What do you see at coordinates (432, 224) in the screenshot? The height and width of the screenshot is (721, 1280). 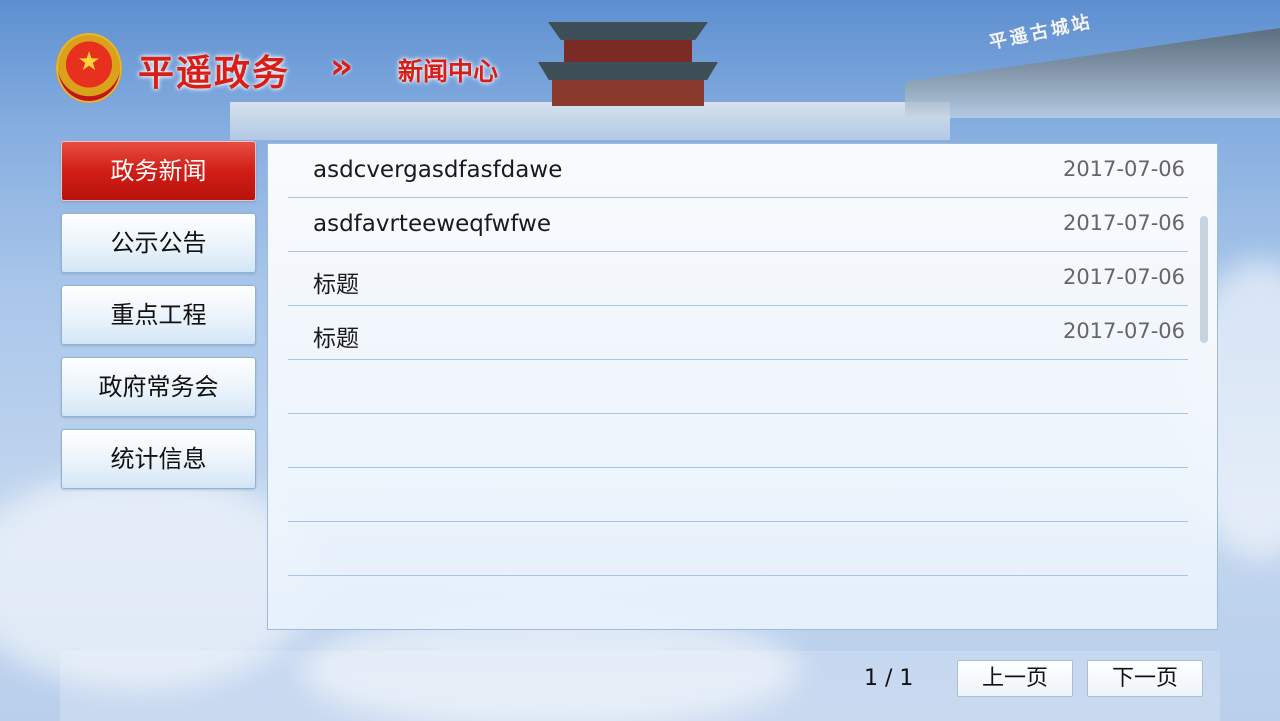 I see `news-title: asdfavrteeweqfwfwe` at bounding box center [432, 224].